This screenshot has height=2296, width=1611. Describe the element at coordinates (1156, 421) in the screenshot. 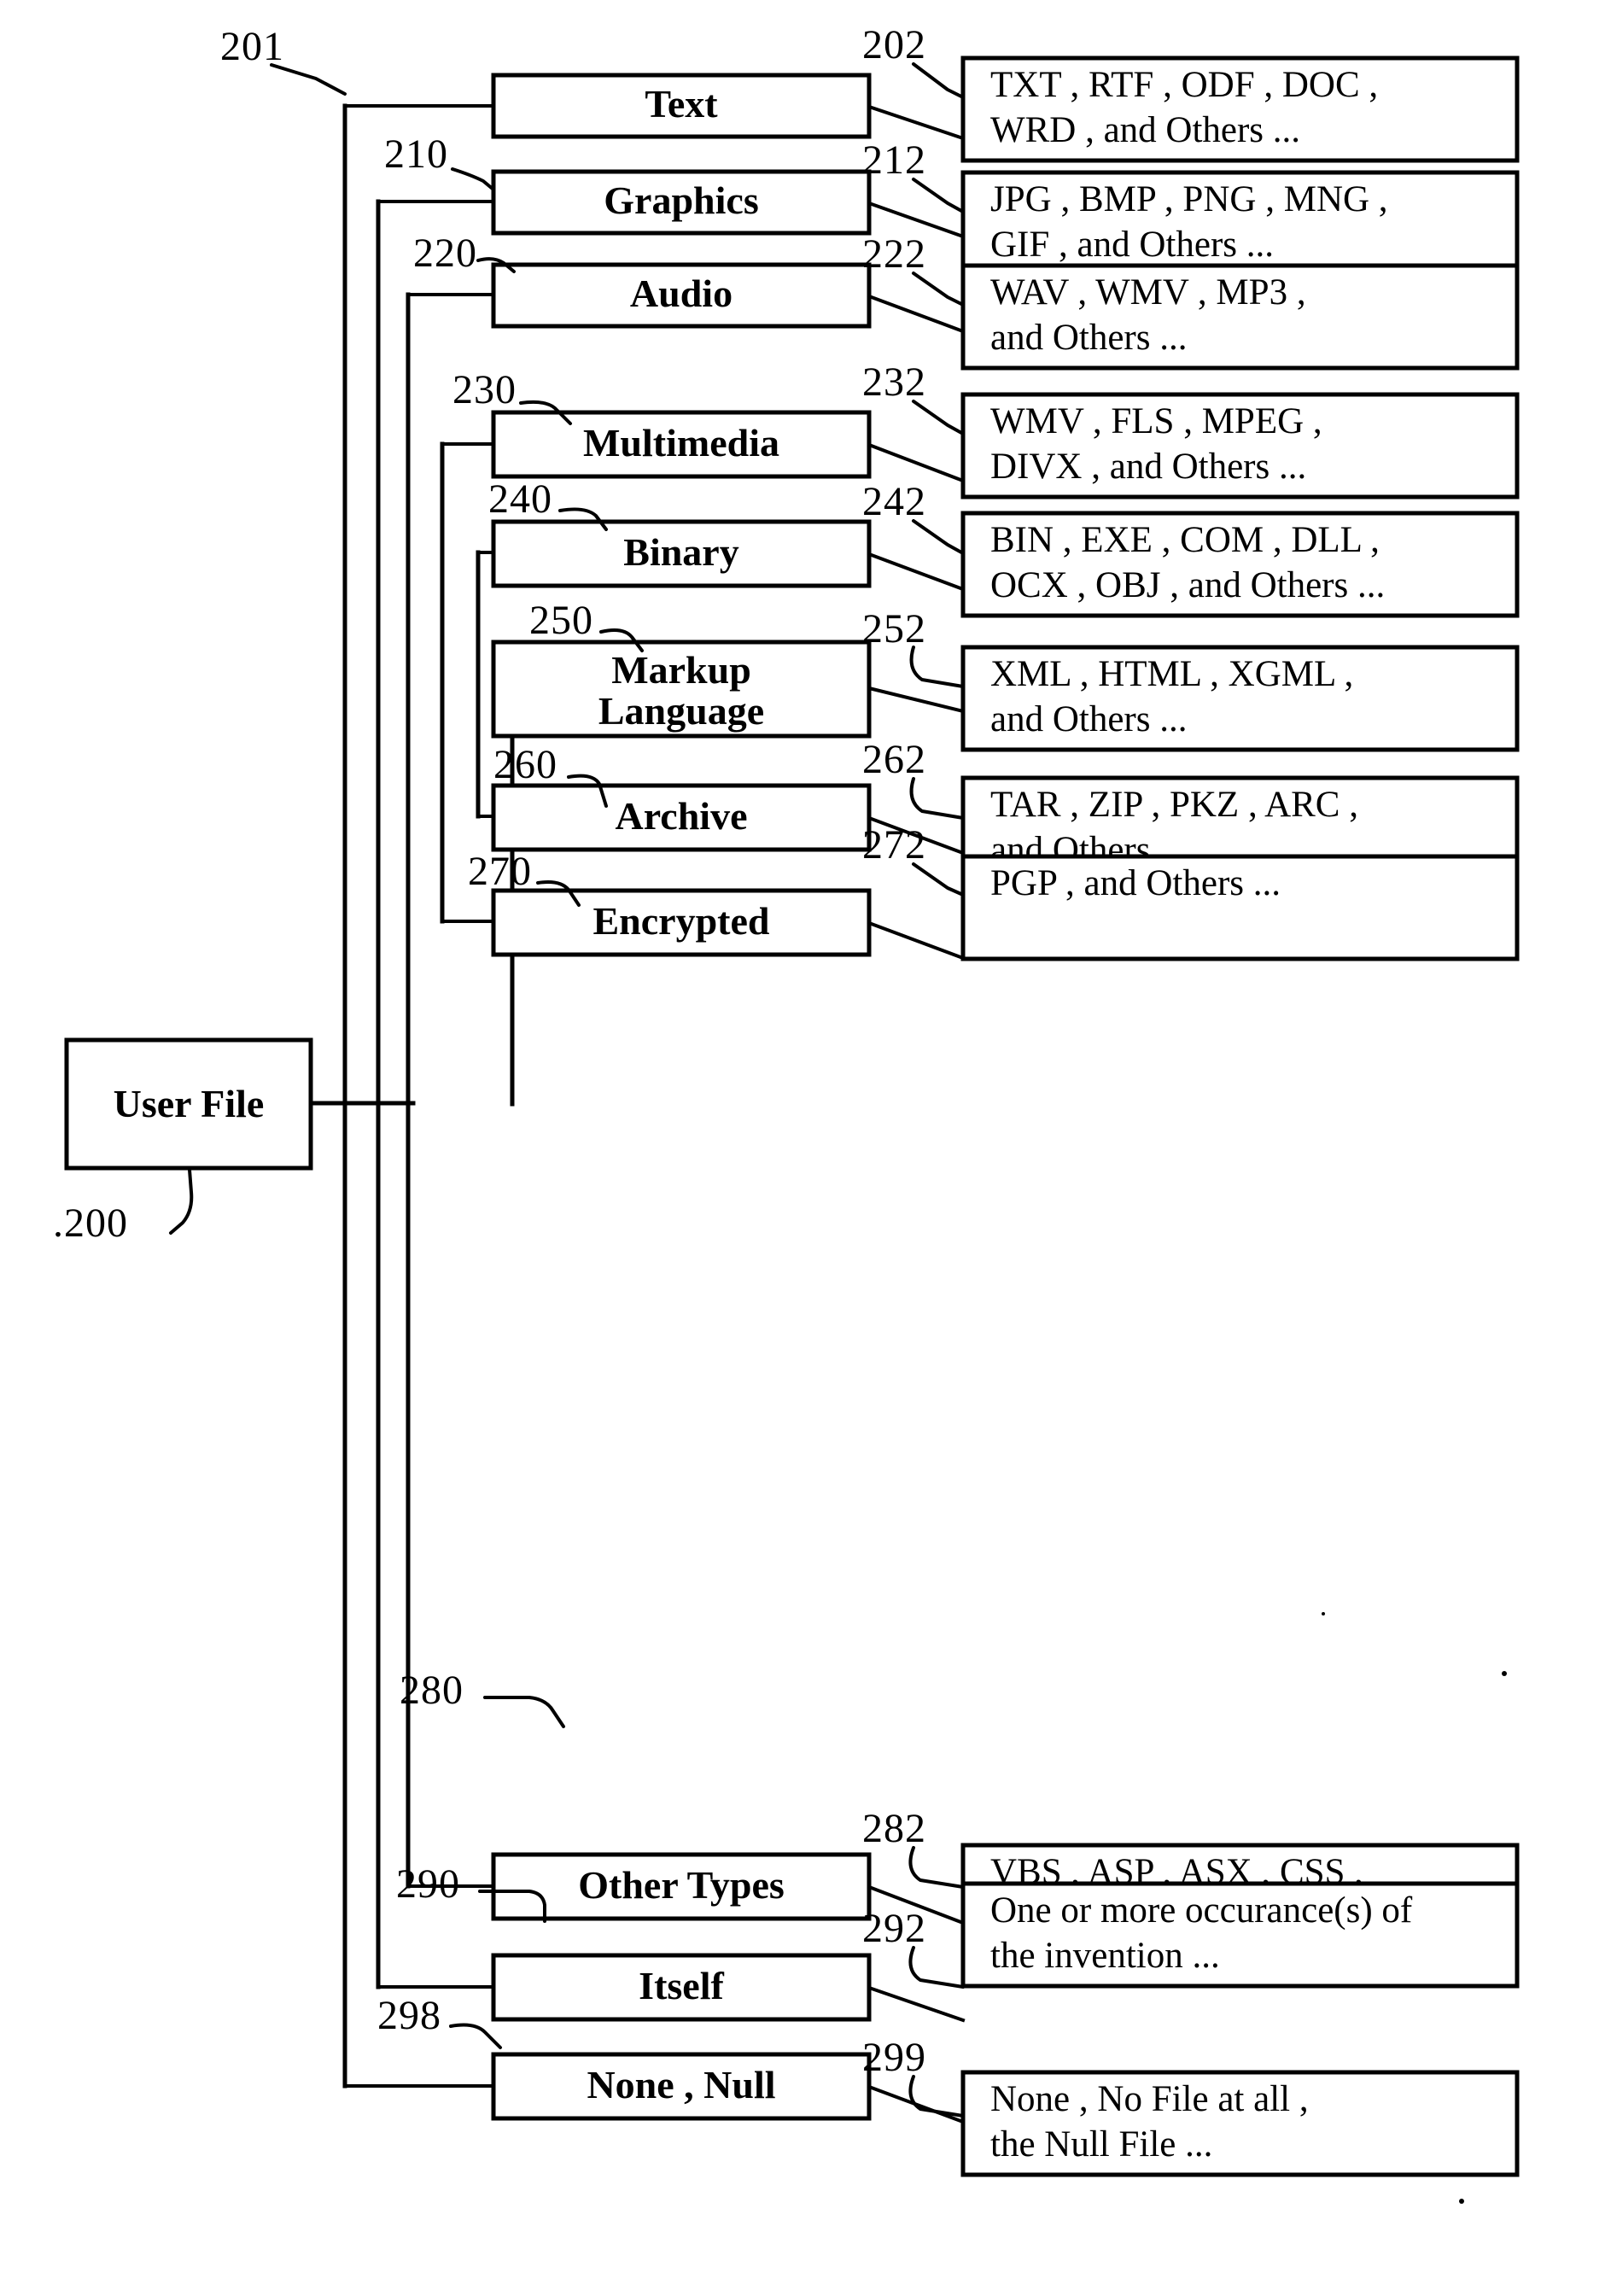

I see `detail-line-1-232: WMV , FLS , MPEG ,` at that location.